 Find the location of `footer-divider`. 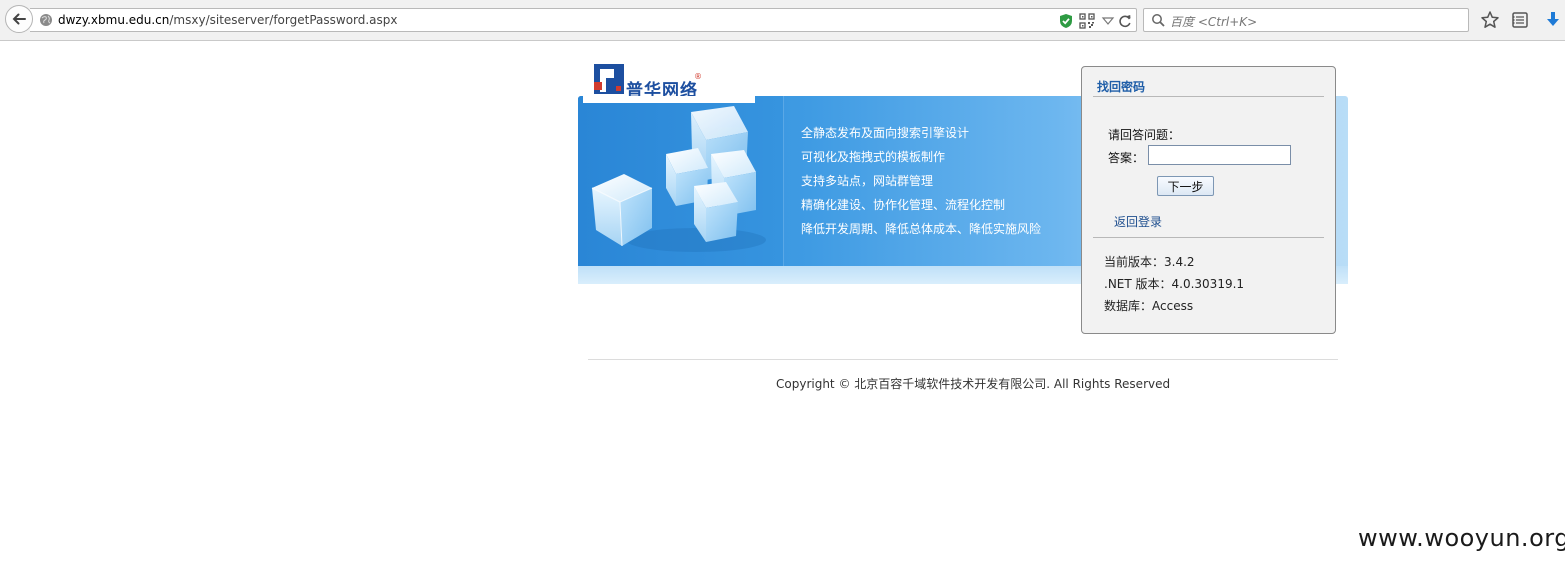

footer-divider is located at coordinates (963, 359).